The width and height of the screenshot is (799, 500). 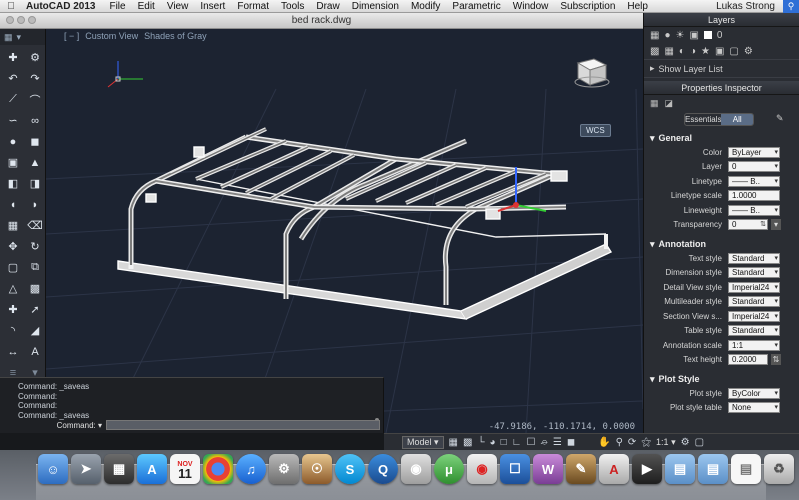 I want to click on osnap-icon: □, so click(x=504, y=442).